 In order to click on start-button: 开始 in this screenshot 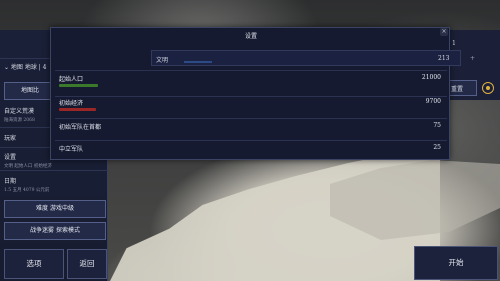, I will do `click(456, 263)`.